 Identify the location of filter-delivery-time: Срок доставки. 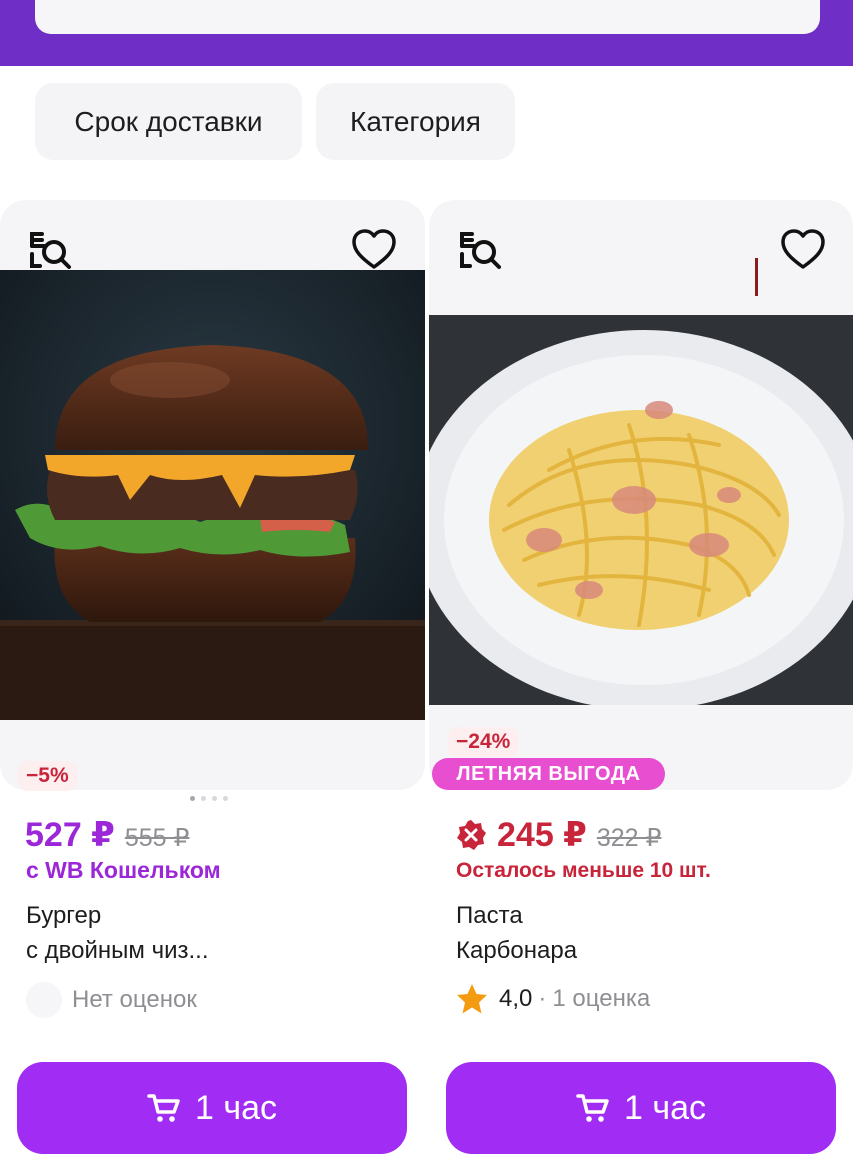
(168, 121).